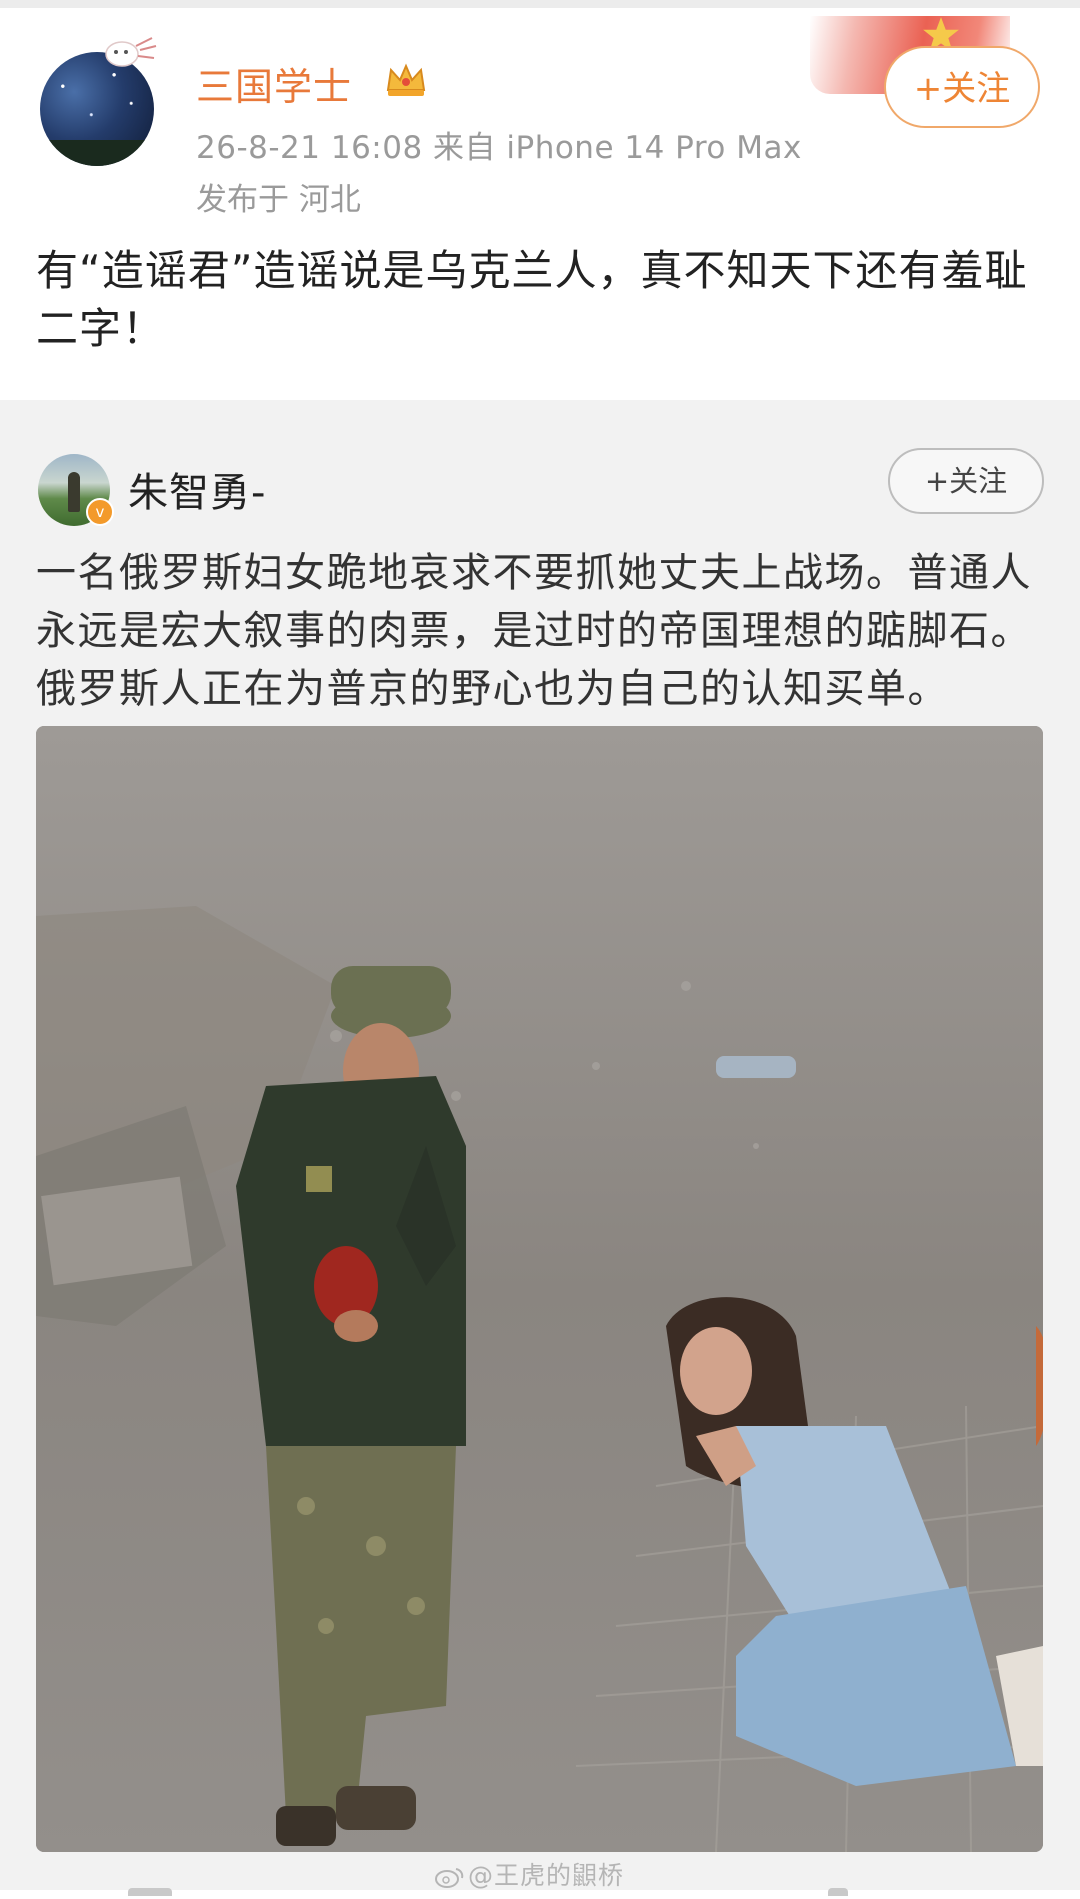  Describe the element at coordinates (962, 87) in the screenshot. I see `follow-button: +关注` at that location.